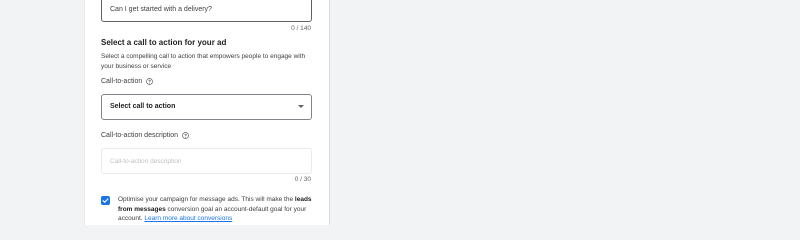 The image size is (800, 240). I want to click on cta-description-label-text: Call-to-action description, so click(140, 135).